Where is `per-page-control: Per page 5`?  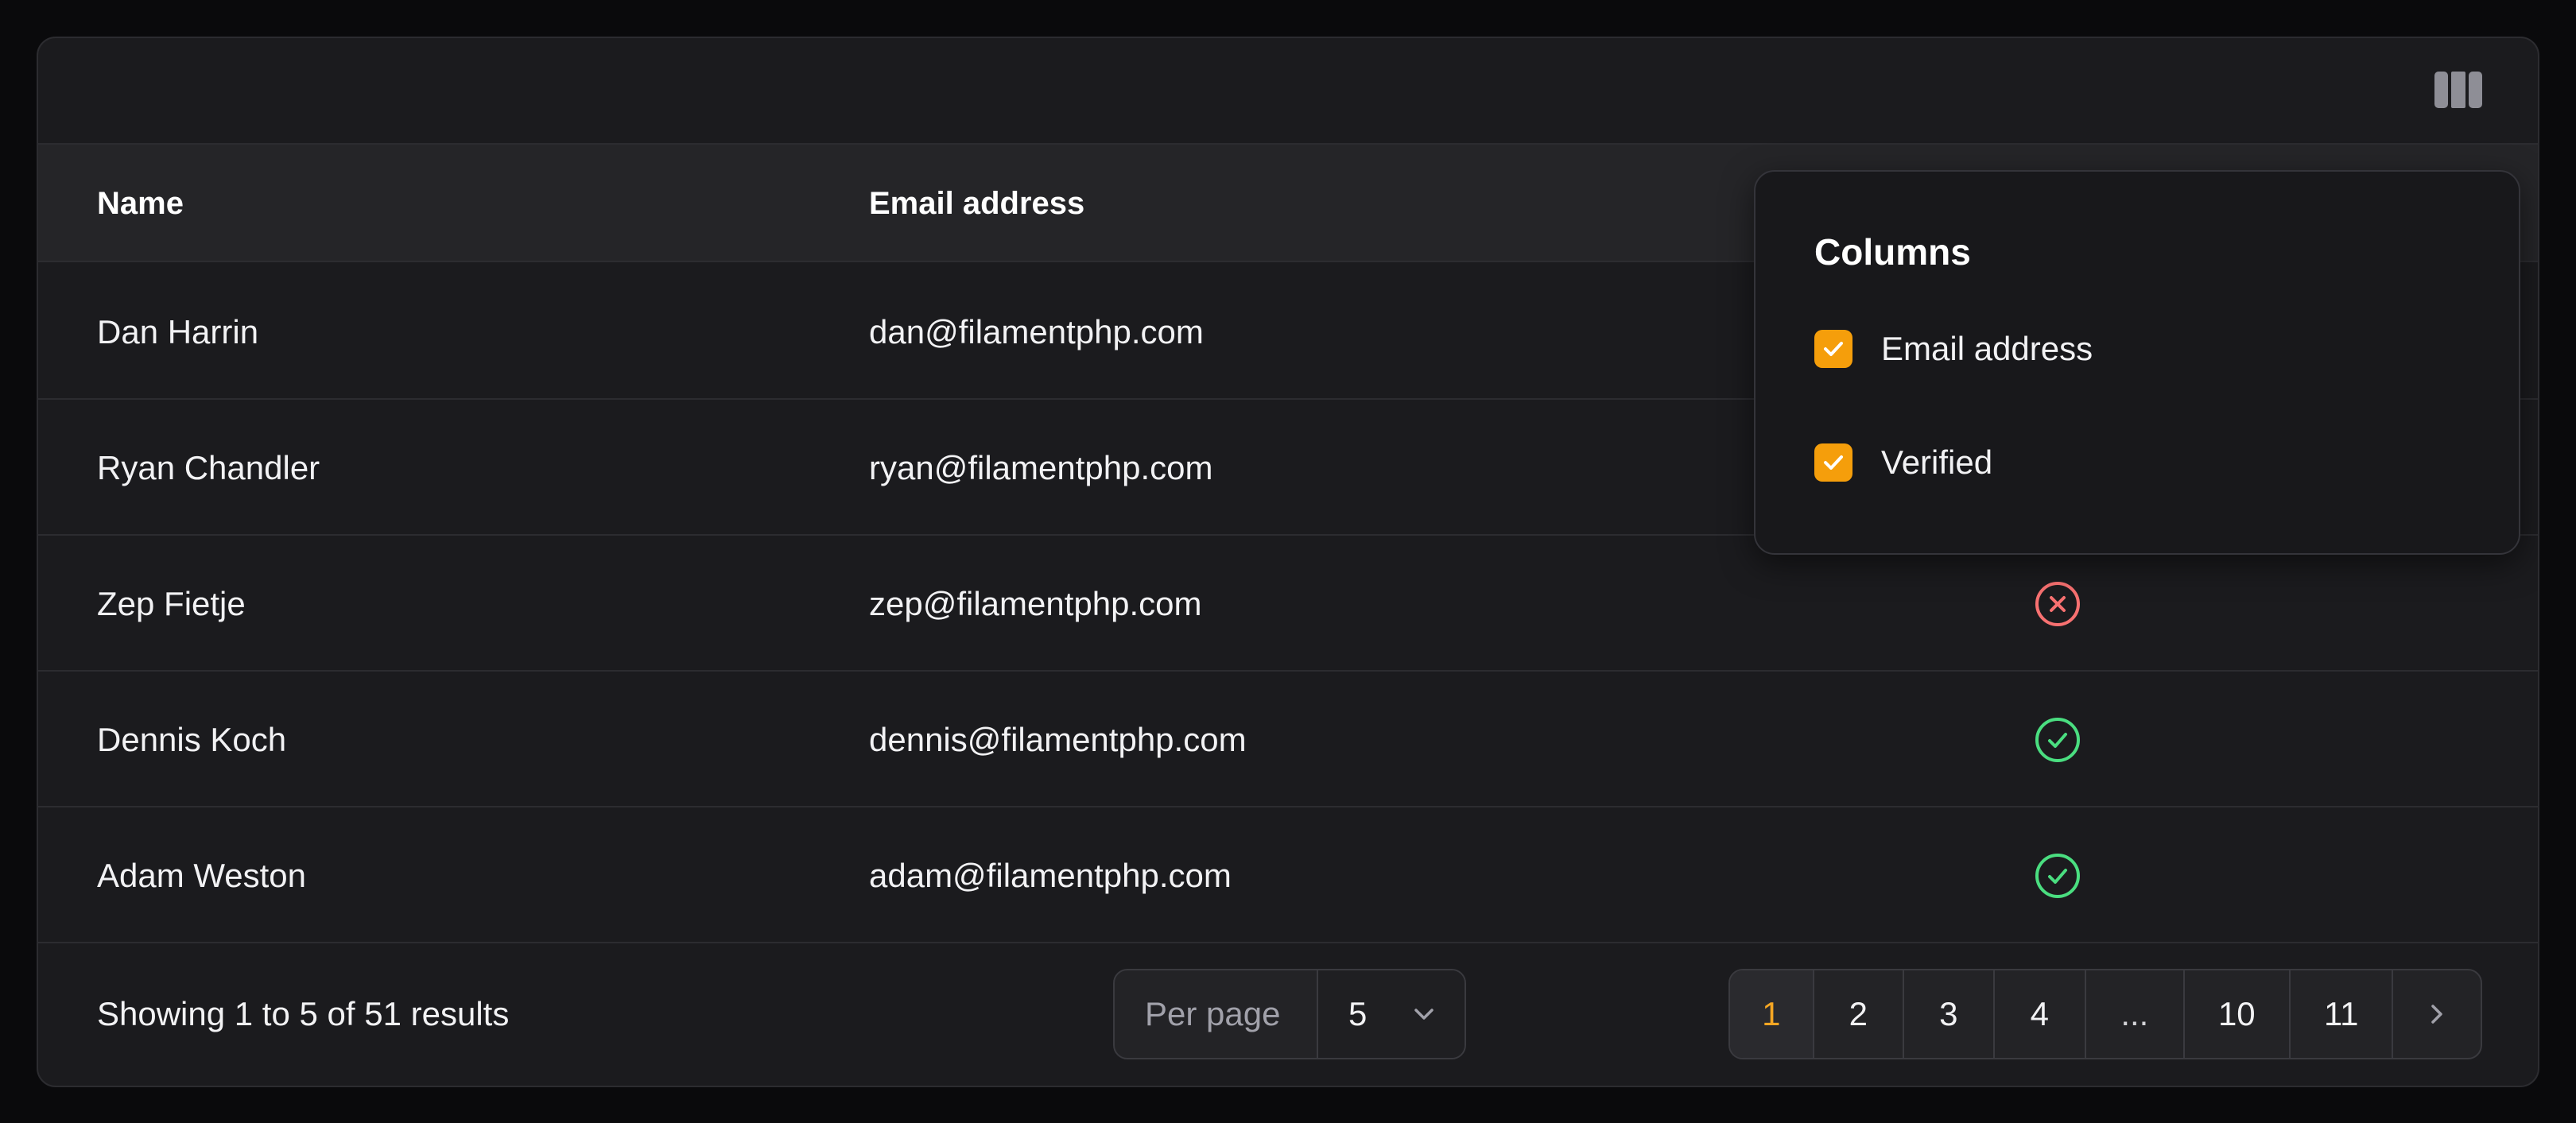 per-page-control: Per page 5 is located at coordinates (1290, 1014).